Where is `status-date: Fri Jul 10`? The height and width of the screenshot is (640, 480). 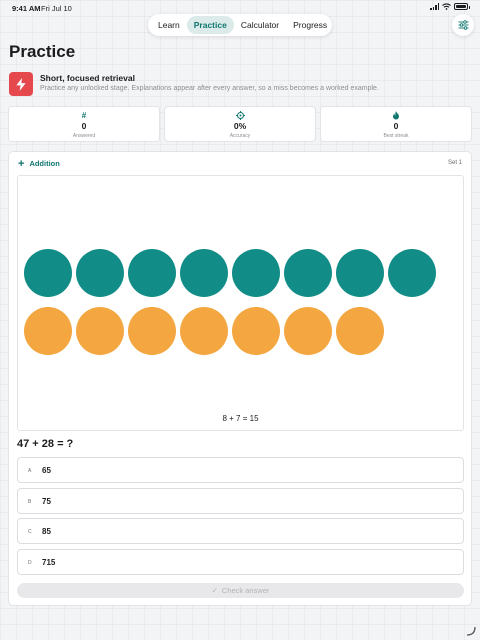 status-date: Fri Jul 10 is located at coordinates (56, 8).